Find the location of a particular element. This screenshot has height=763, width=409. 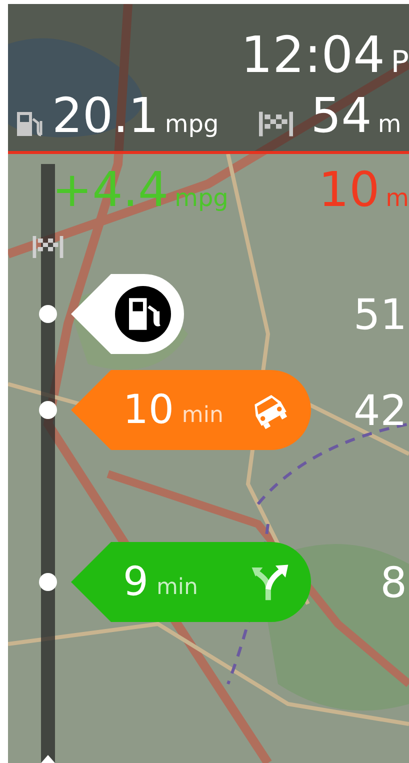

distance-label: 51 is located at coordinates (381, 314).